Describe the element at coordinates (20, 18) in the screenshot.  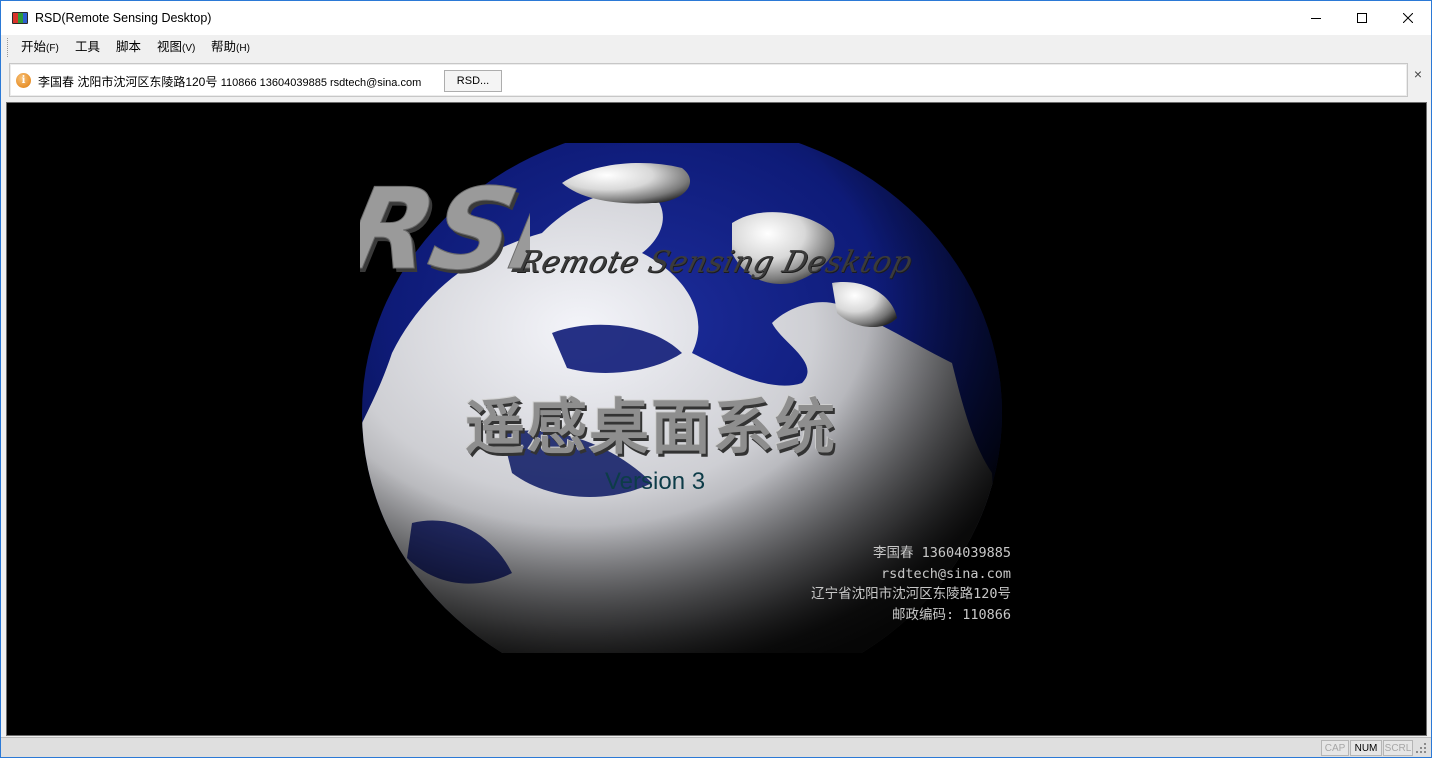
I see `rsd-app-icon` at that location.